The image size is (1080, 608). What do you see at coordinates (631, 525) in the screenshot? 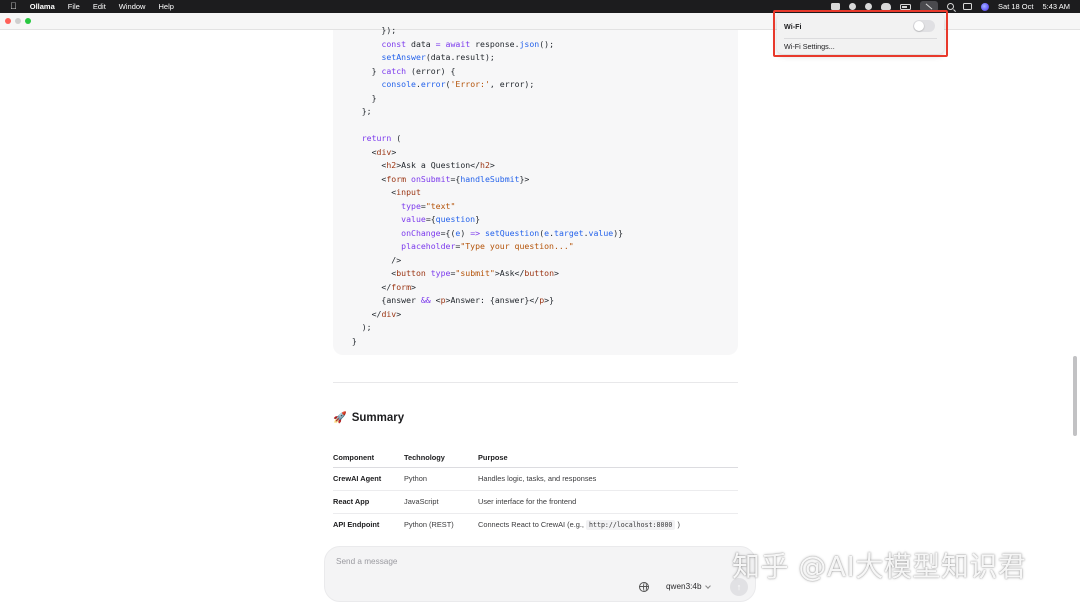
I see `inline-code-url: http://localhost:8000` at bounding box center [631, 525].